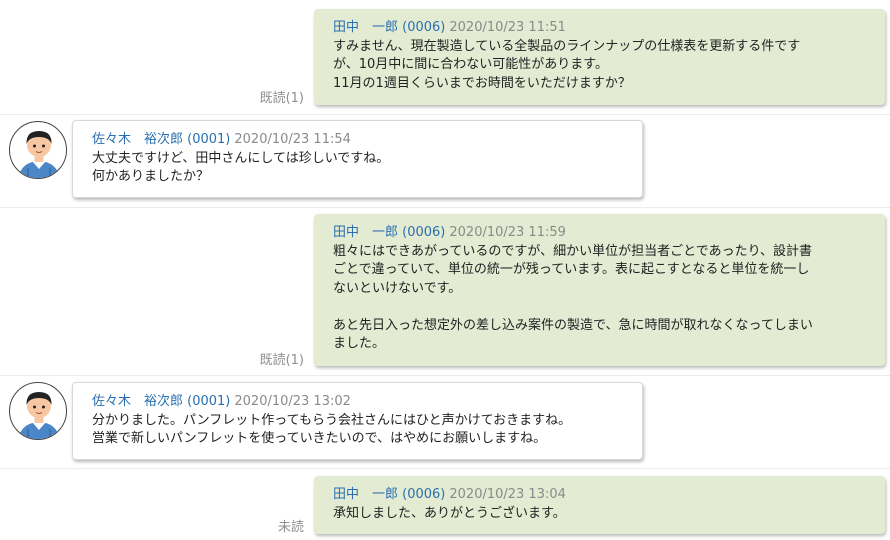 The width and height of the screenshot is (890, 540). I want to click on message-timestamp: 2020/10/23 13:04, so click(507, 494).